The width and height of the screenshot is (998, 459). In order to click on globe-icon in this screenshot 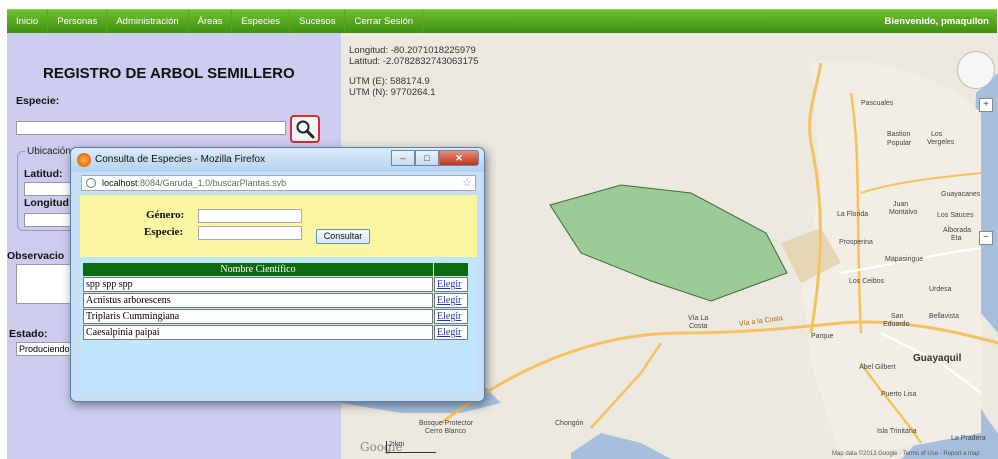, I will do `click(91, 183)`.